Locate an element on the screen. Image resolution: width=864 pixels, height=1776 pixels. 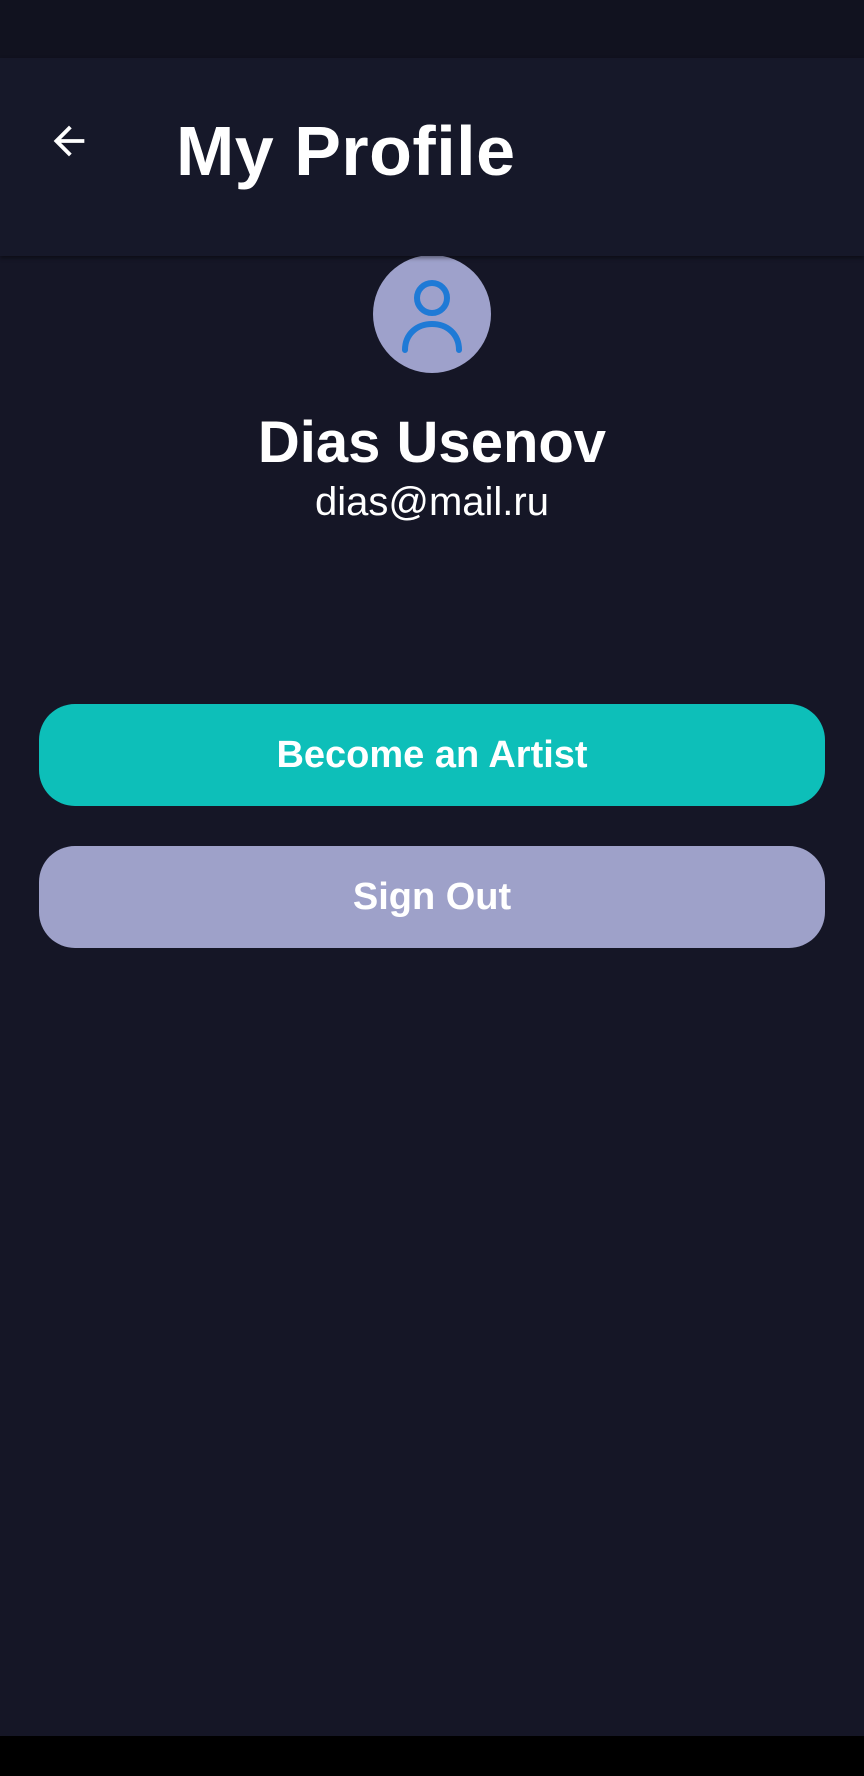
arrow-left-icon is located at coordinates (69, 141).